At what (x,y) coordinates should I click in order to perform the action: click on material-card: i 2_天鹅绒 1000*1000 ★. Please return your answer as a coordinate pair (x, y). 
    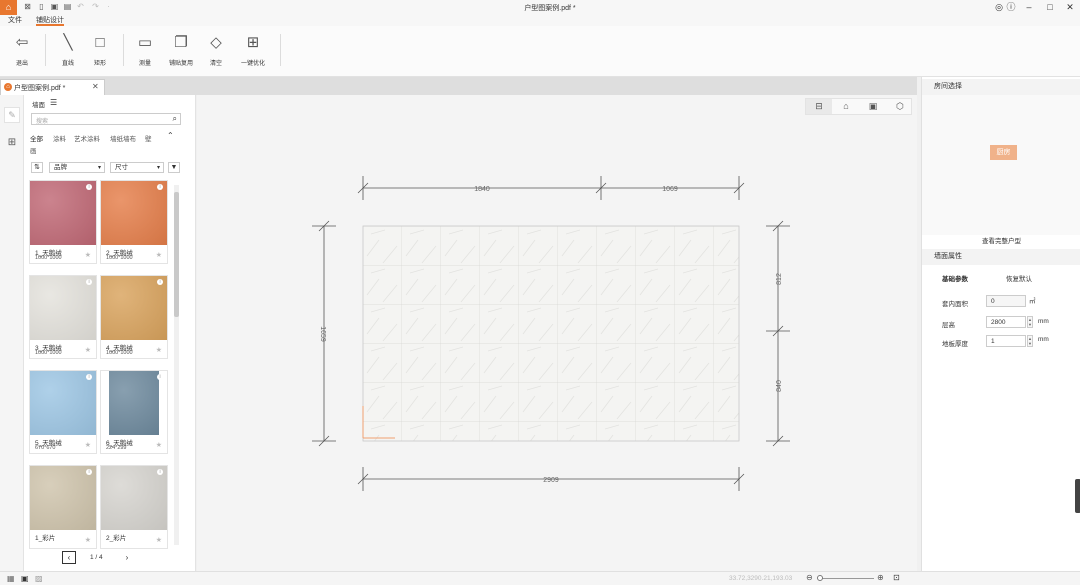
    Looking at the image, I should click on (134, 222).